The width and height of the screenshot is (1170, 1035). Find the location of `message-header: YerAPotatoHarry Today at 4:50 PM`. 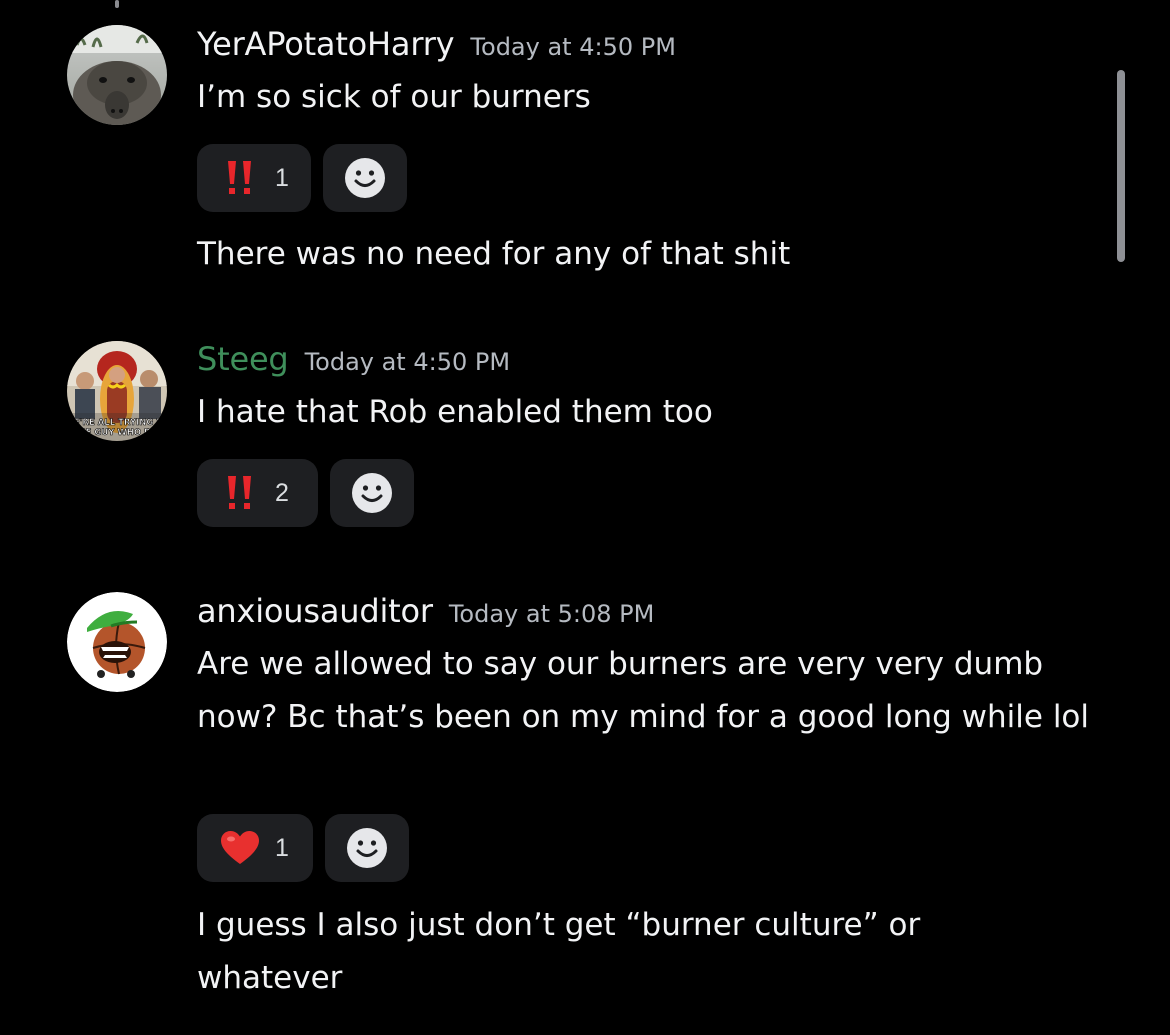

message-header: YerAPotatoHarry Today at 4:50 PM is located at coordinates (436, 44).